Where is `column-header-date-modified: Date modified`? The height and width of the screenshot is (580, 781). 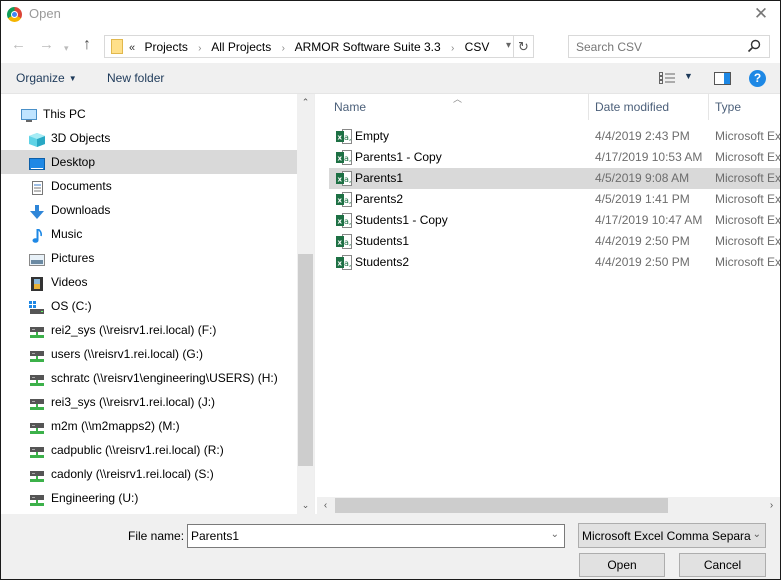
column-header-date-modified: Date modified is located at coordinates (632, 107).